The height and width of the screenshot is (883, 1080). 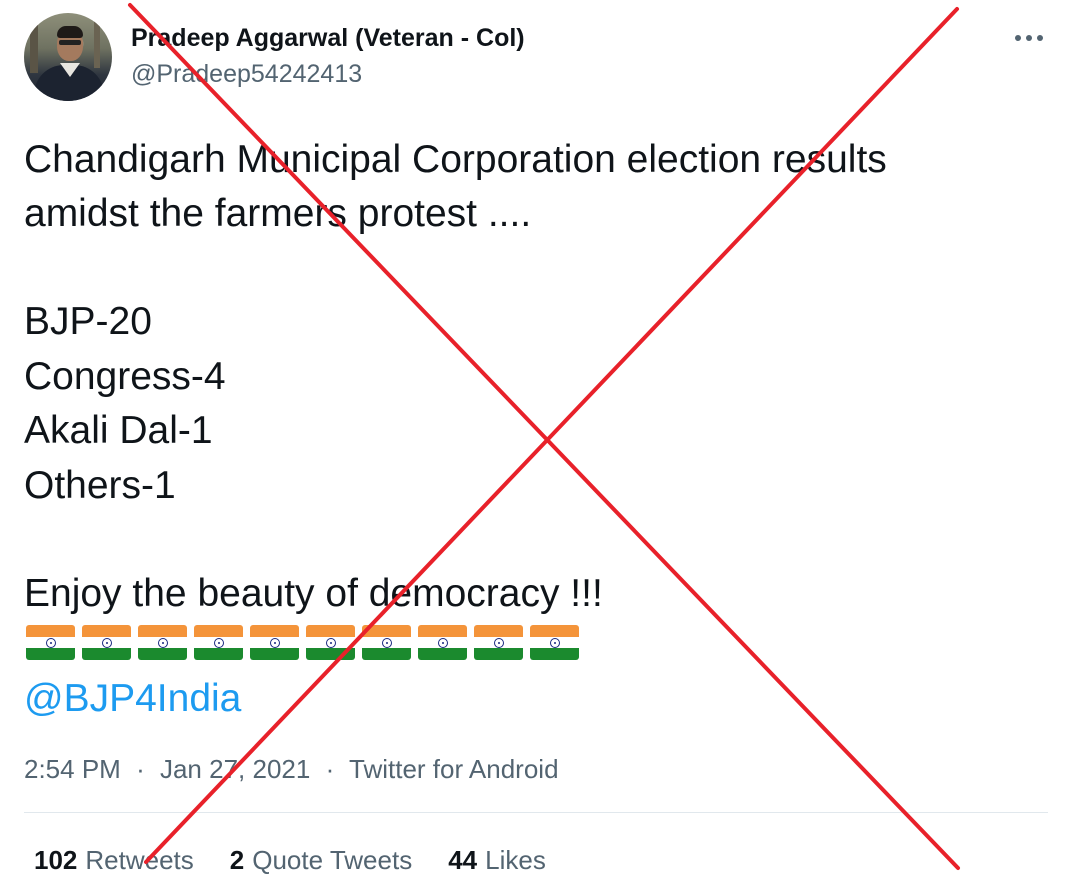 I want to click on likes-count: 44, so click(x=463, y=860).